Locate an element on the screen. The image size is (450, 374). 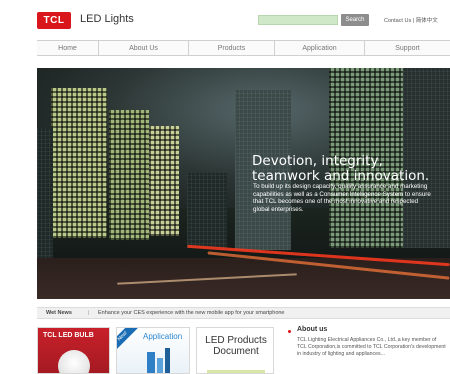
tcl-logo: TCL is located at coordinates (54, 20).